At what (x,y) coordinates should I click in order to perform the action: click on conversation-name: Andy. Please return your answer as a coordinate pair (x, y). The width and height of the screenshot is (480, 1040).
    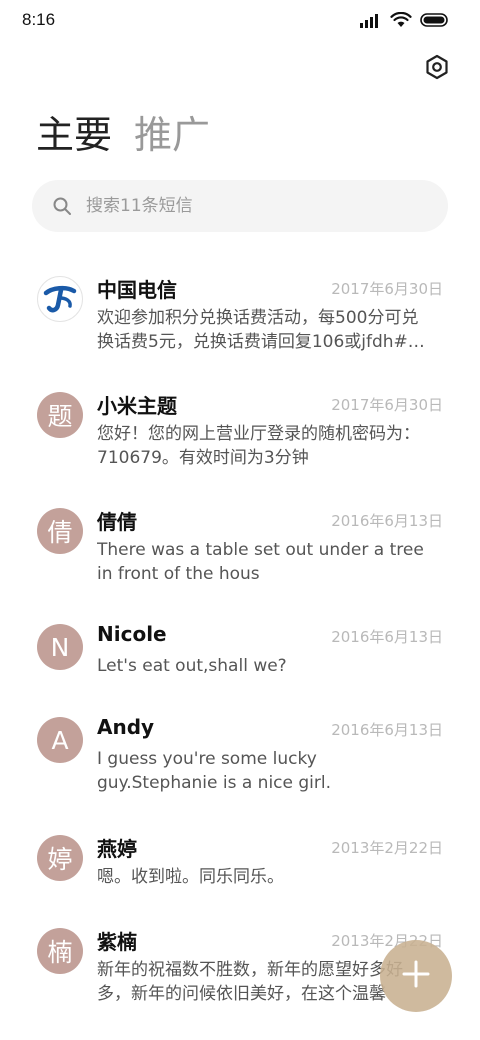
    Looking at the image, I should click on (126, 727).